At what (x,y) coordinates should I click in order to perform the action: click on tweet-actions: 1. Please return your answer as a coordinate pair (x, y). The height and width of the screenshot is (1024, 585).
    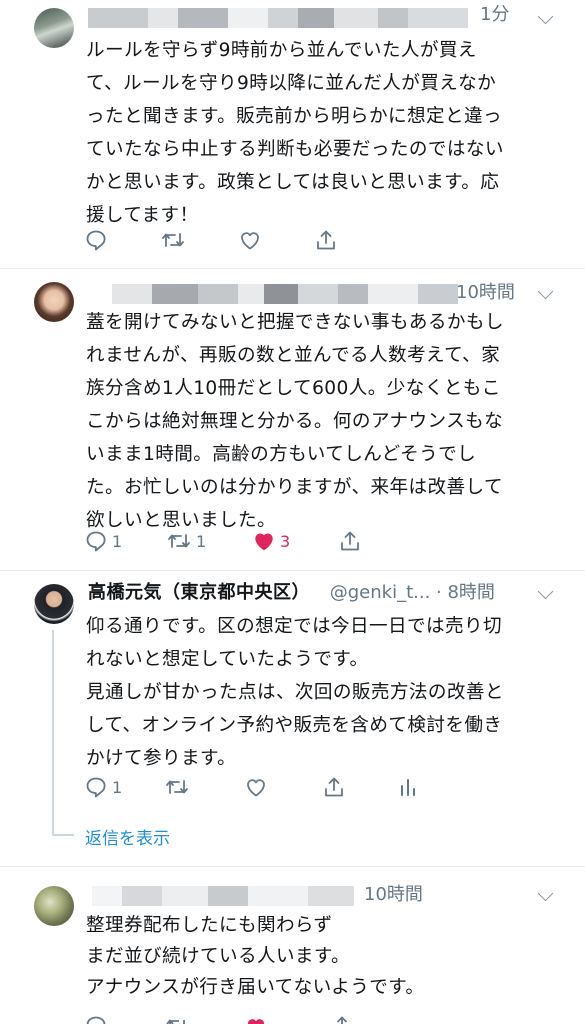
    Looking at the image, I should click on (334, 787).